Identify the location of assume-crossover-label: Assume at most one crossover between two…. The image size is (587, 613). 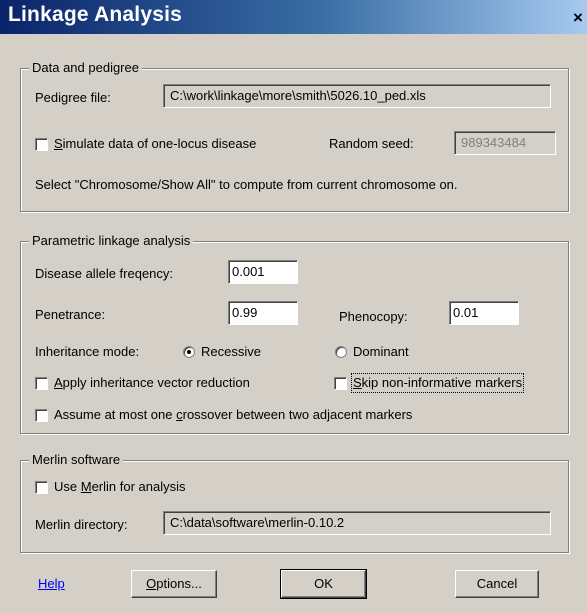
(233, 414).